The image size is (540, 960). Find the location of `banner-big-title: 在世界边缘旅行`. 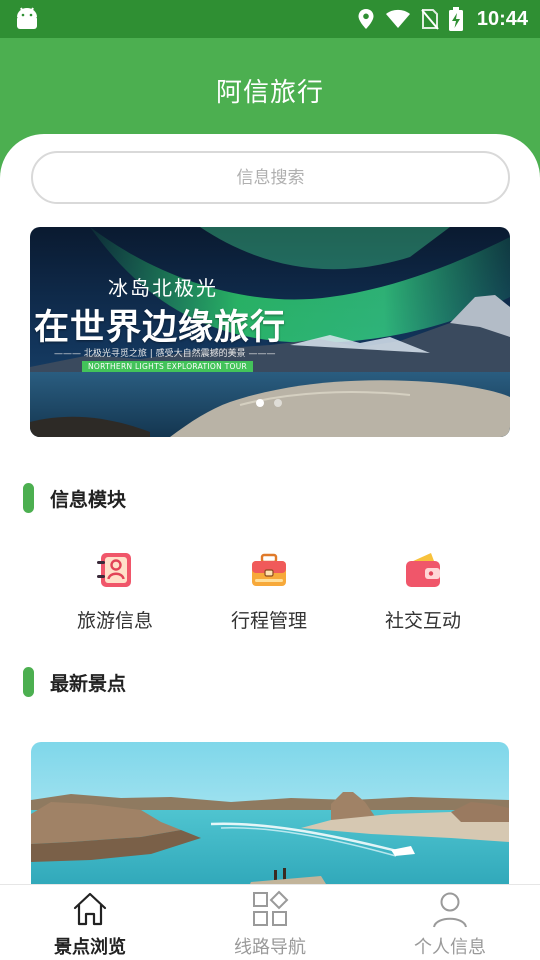

banner-big-title: 在世界边缘旅行 is located at coordinates (160, 328).